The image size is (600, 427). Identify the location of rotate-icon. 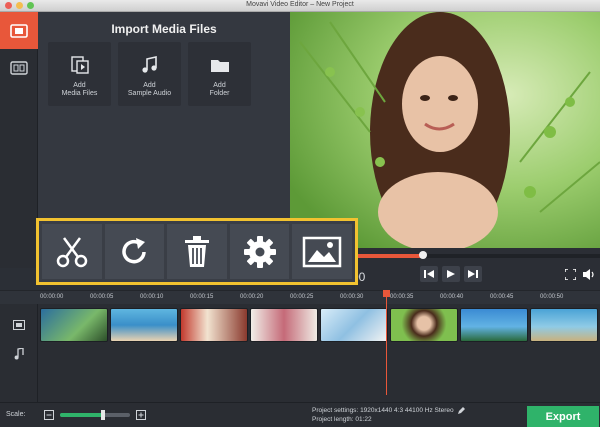
(134, 250).